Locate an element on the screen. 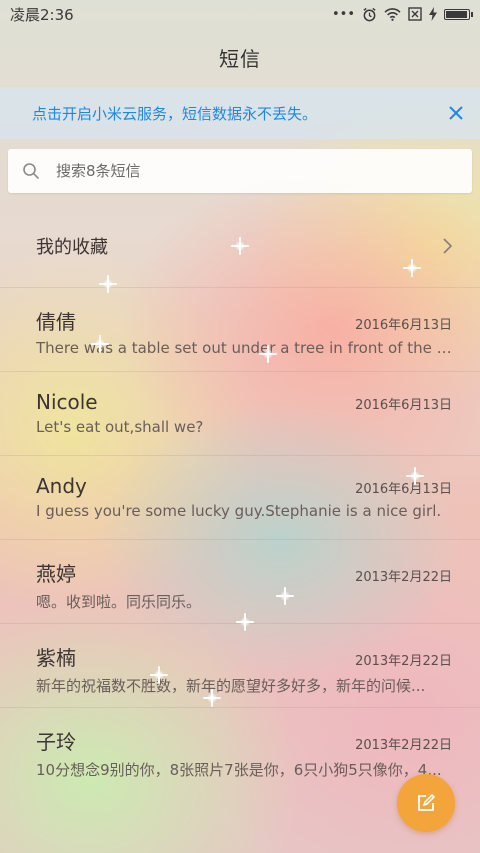 The width and height of the screenshot is (480, 853). contact-name: Nicole is located at coordinates (67, 402).